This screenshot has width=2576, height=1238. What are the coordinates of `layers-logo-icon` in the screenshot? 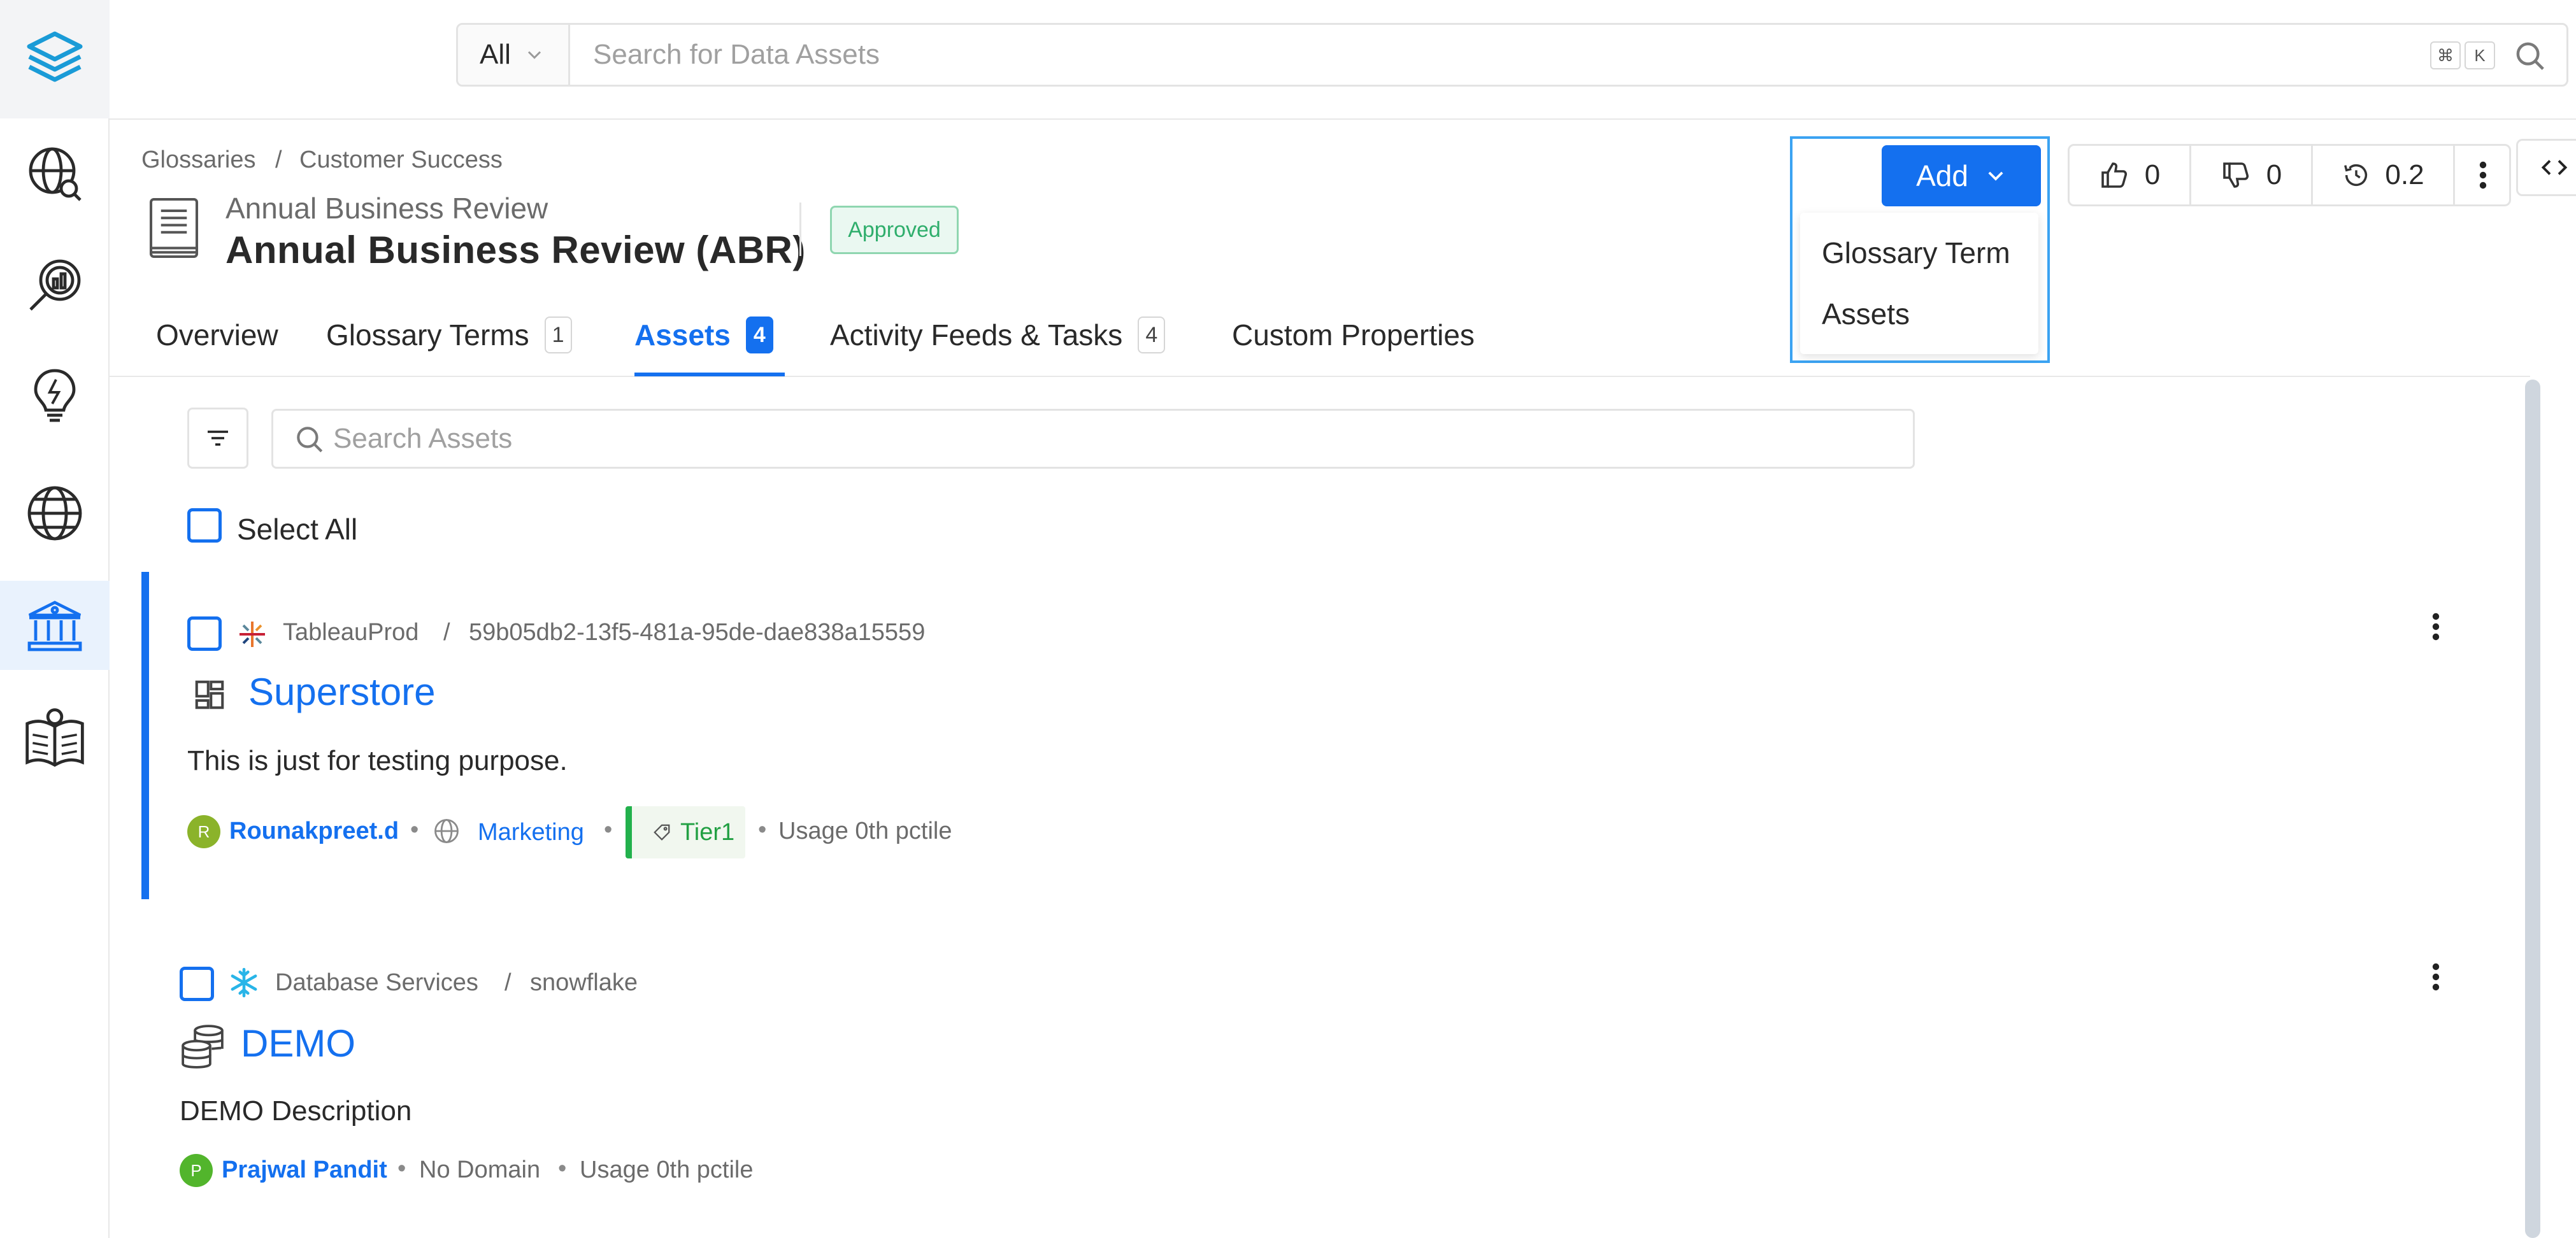 It's located at (55, 56).